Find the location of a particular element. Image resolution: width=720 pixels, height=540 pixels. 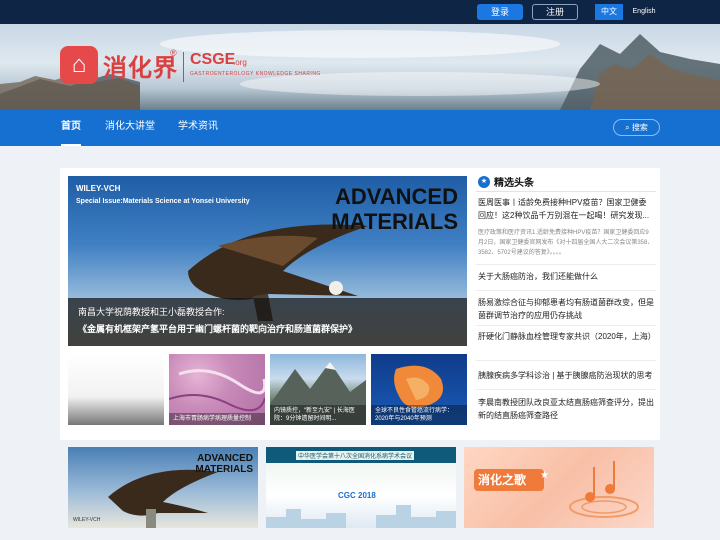

star-icon: ★ is located at coordinates (484, 182).